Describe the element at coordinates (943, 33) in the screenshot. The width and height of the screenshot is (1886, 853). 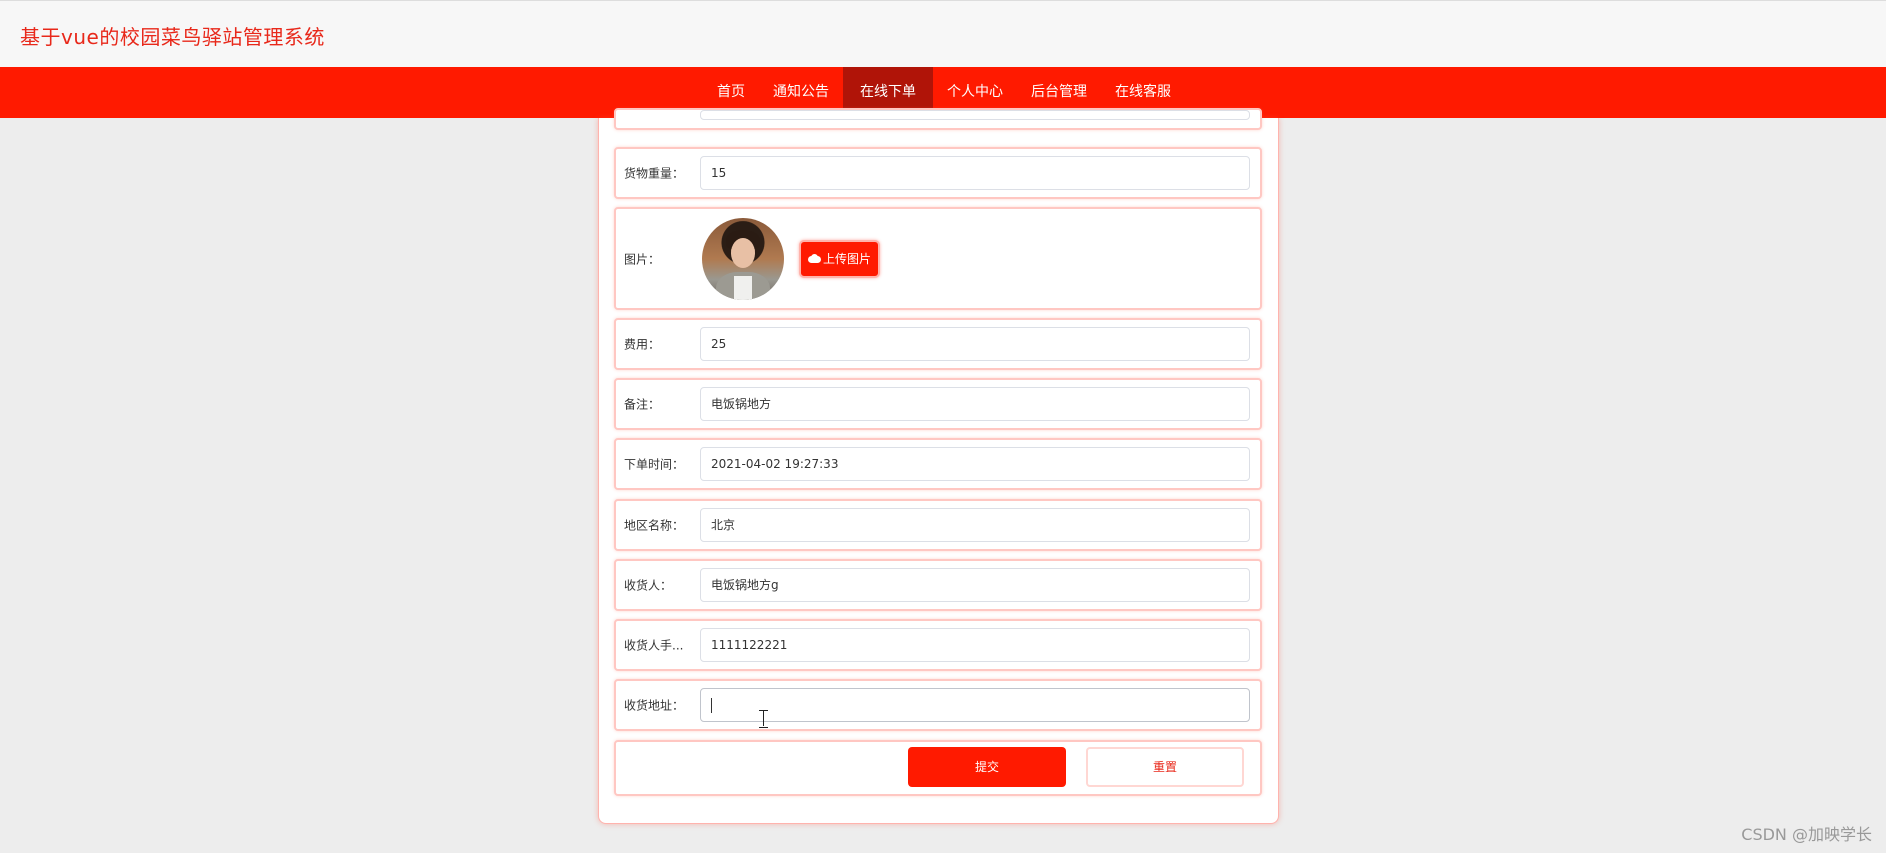
I see `top-header: 基于vue的校园菜鸟驿站管理系统` at that location.